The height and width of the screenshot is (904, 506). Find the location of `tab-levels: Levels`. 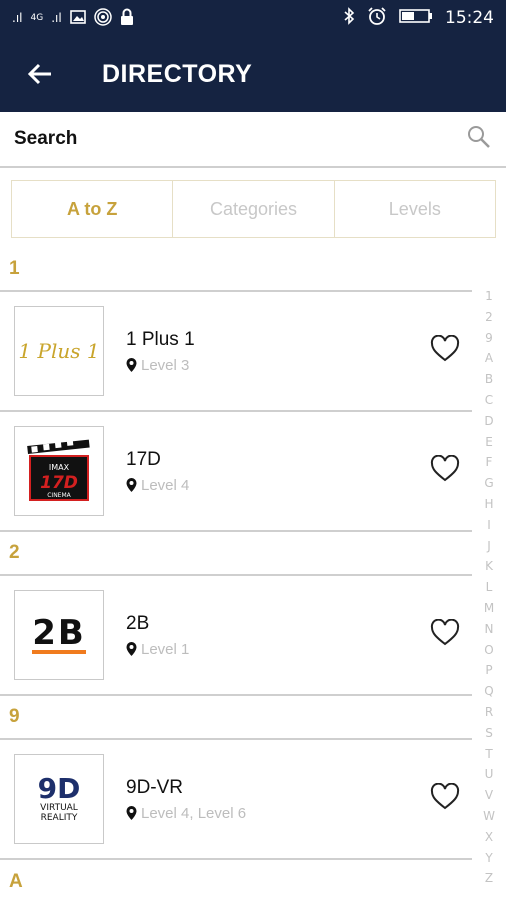

tab-levels: Levels is located at coordinates (415, 209).